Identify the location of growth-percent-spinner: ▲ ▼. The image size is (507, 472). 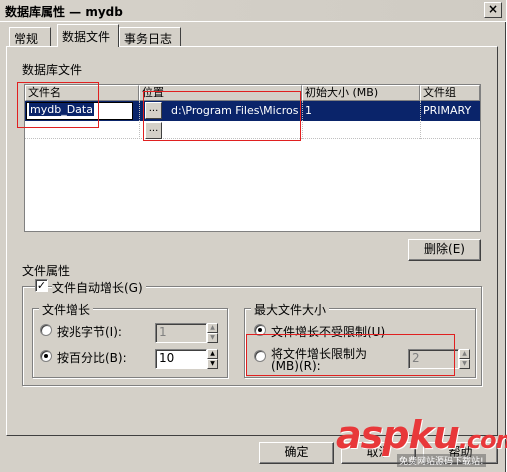
(212, 359).